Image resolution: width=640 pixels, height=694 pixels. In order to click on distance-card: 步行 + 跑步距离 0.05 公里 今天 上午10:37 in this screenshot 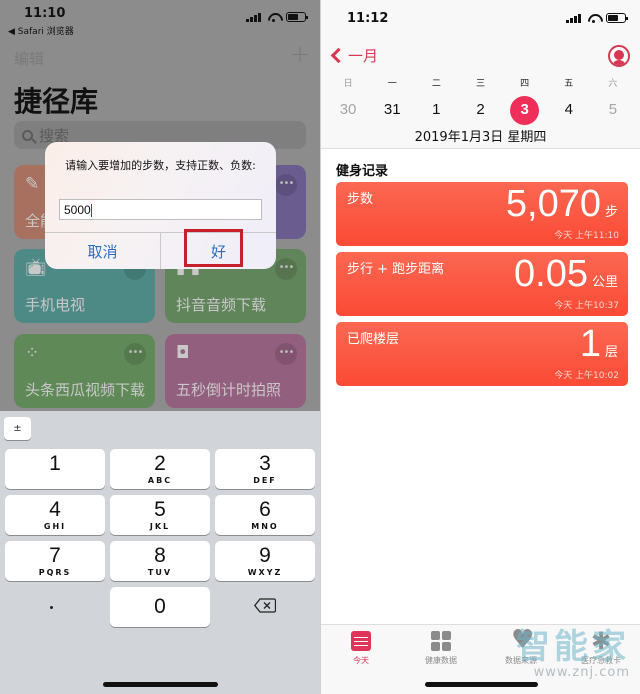, I will do `click(482, 284)`.